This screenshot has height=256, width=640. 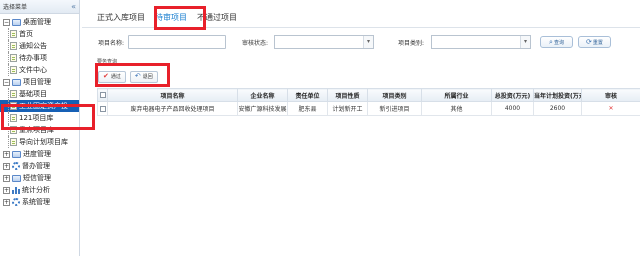 What do you see at coordinates (15, 7) in the screenshot?
I see `sidebar-title: 选择菜单` at bounding box center [15, 7].